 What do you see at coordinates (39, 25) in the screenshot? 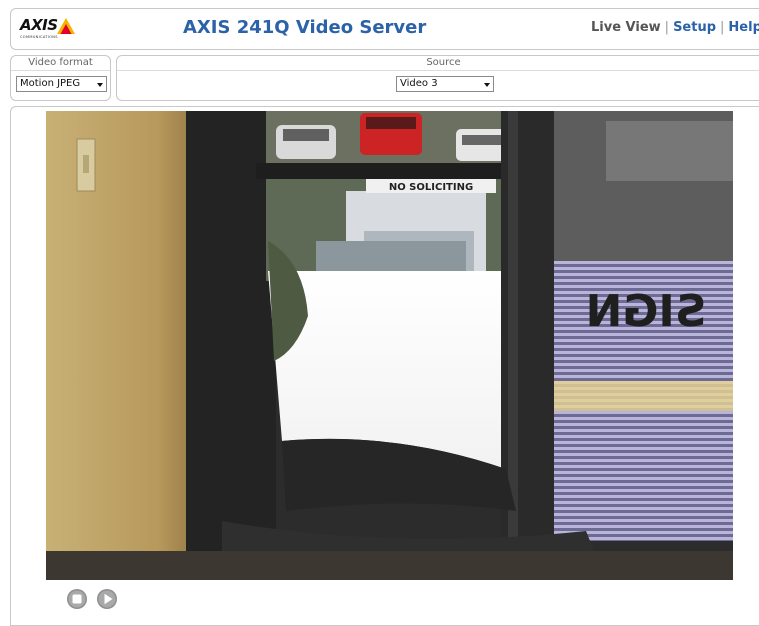
I see `logo-text: AXIS` at bounding box center [39, 25].